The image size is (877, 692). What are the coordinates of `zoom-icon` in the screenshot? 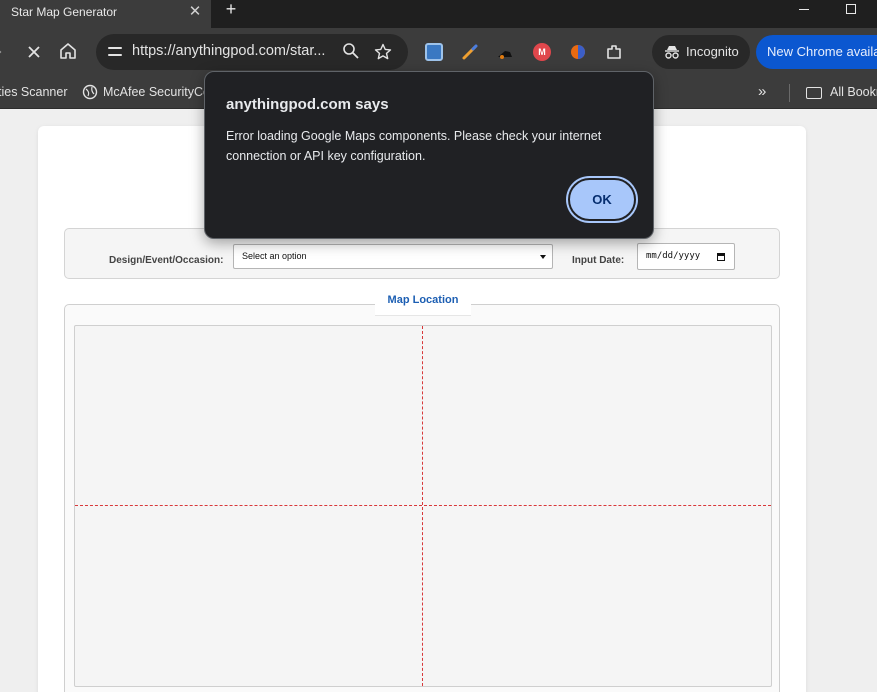 It's located at (351, 51).